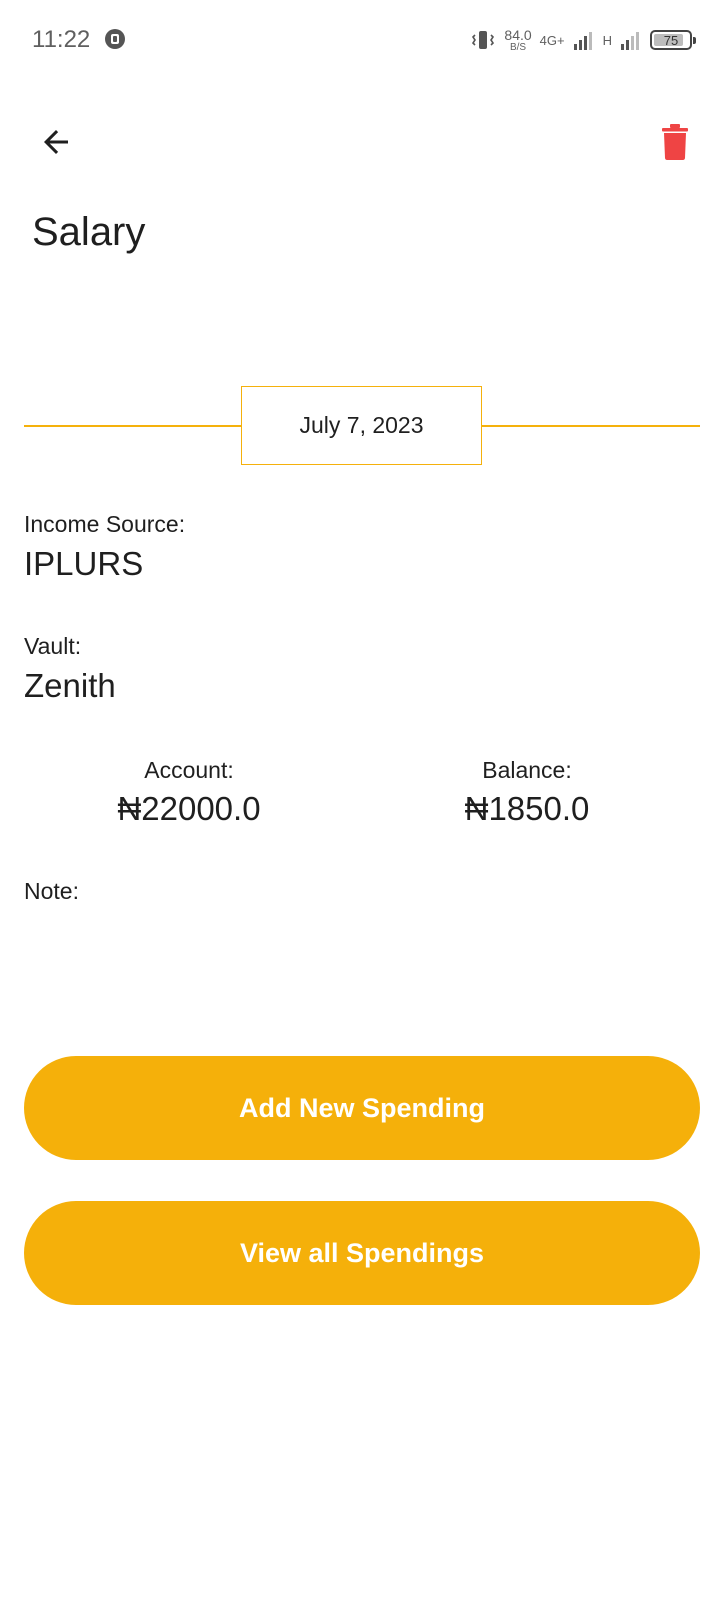  Describe the element at coordinates (105, 524) in the screenshot. I see `income-source-label: Income Source:` at that location.